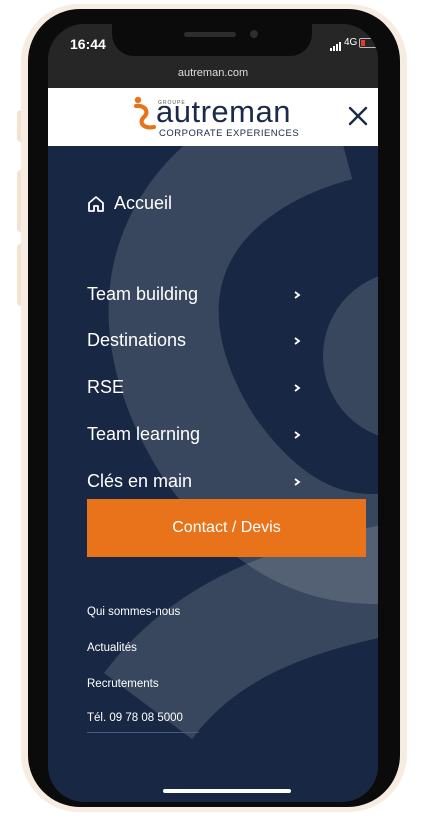  Describe the element at coordinates (210, 34) in the screenshot. I see `speaker-grille` at that location.